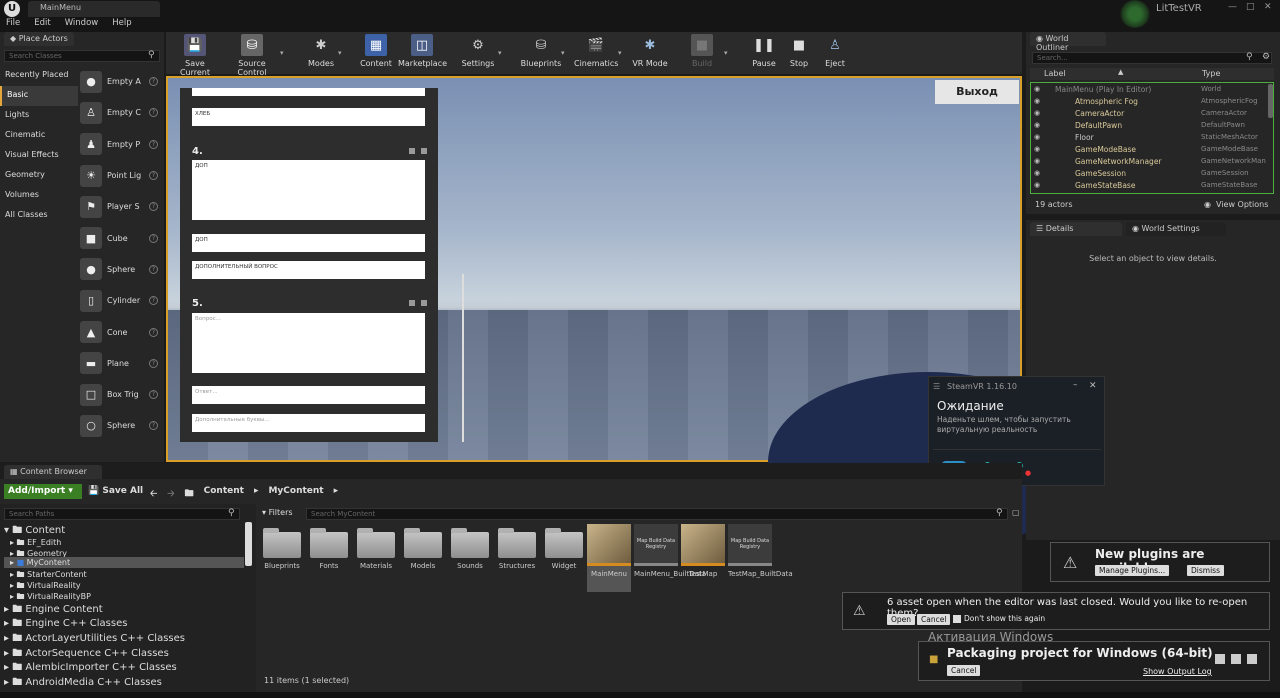 Image resolution: width=1280 pixels, height=698 pixels. What do you see at coordinates (121, 112) in the screenshot?
I see `actor-item: ♙ Empty C?` at bounding box center [121, 112].